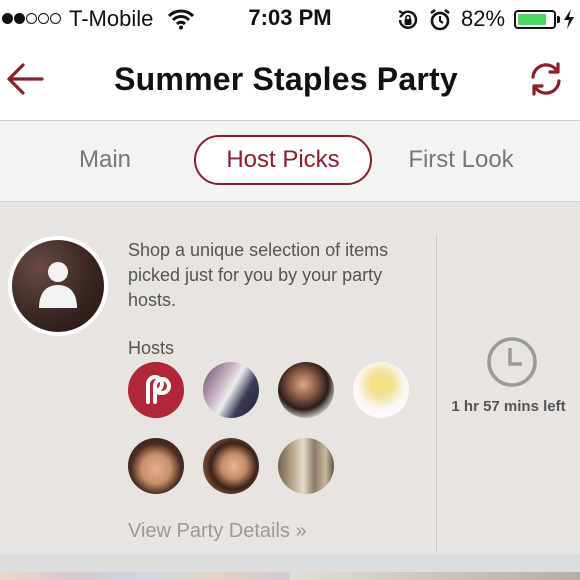 The image size is (580, 580). I want to click on rotation-lock-icon, so click(408, 19).